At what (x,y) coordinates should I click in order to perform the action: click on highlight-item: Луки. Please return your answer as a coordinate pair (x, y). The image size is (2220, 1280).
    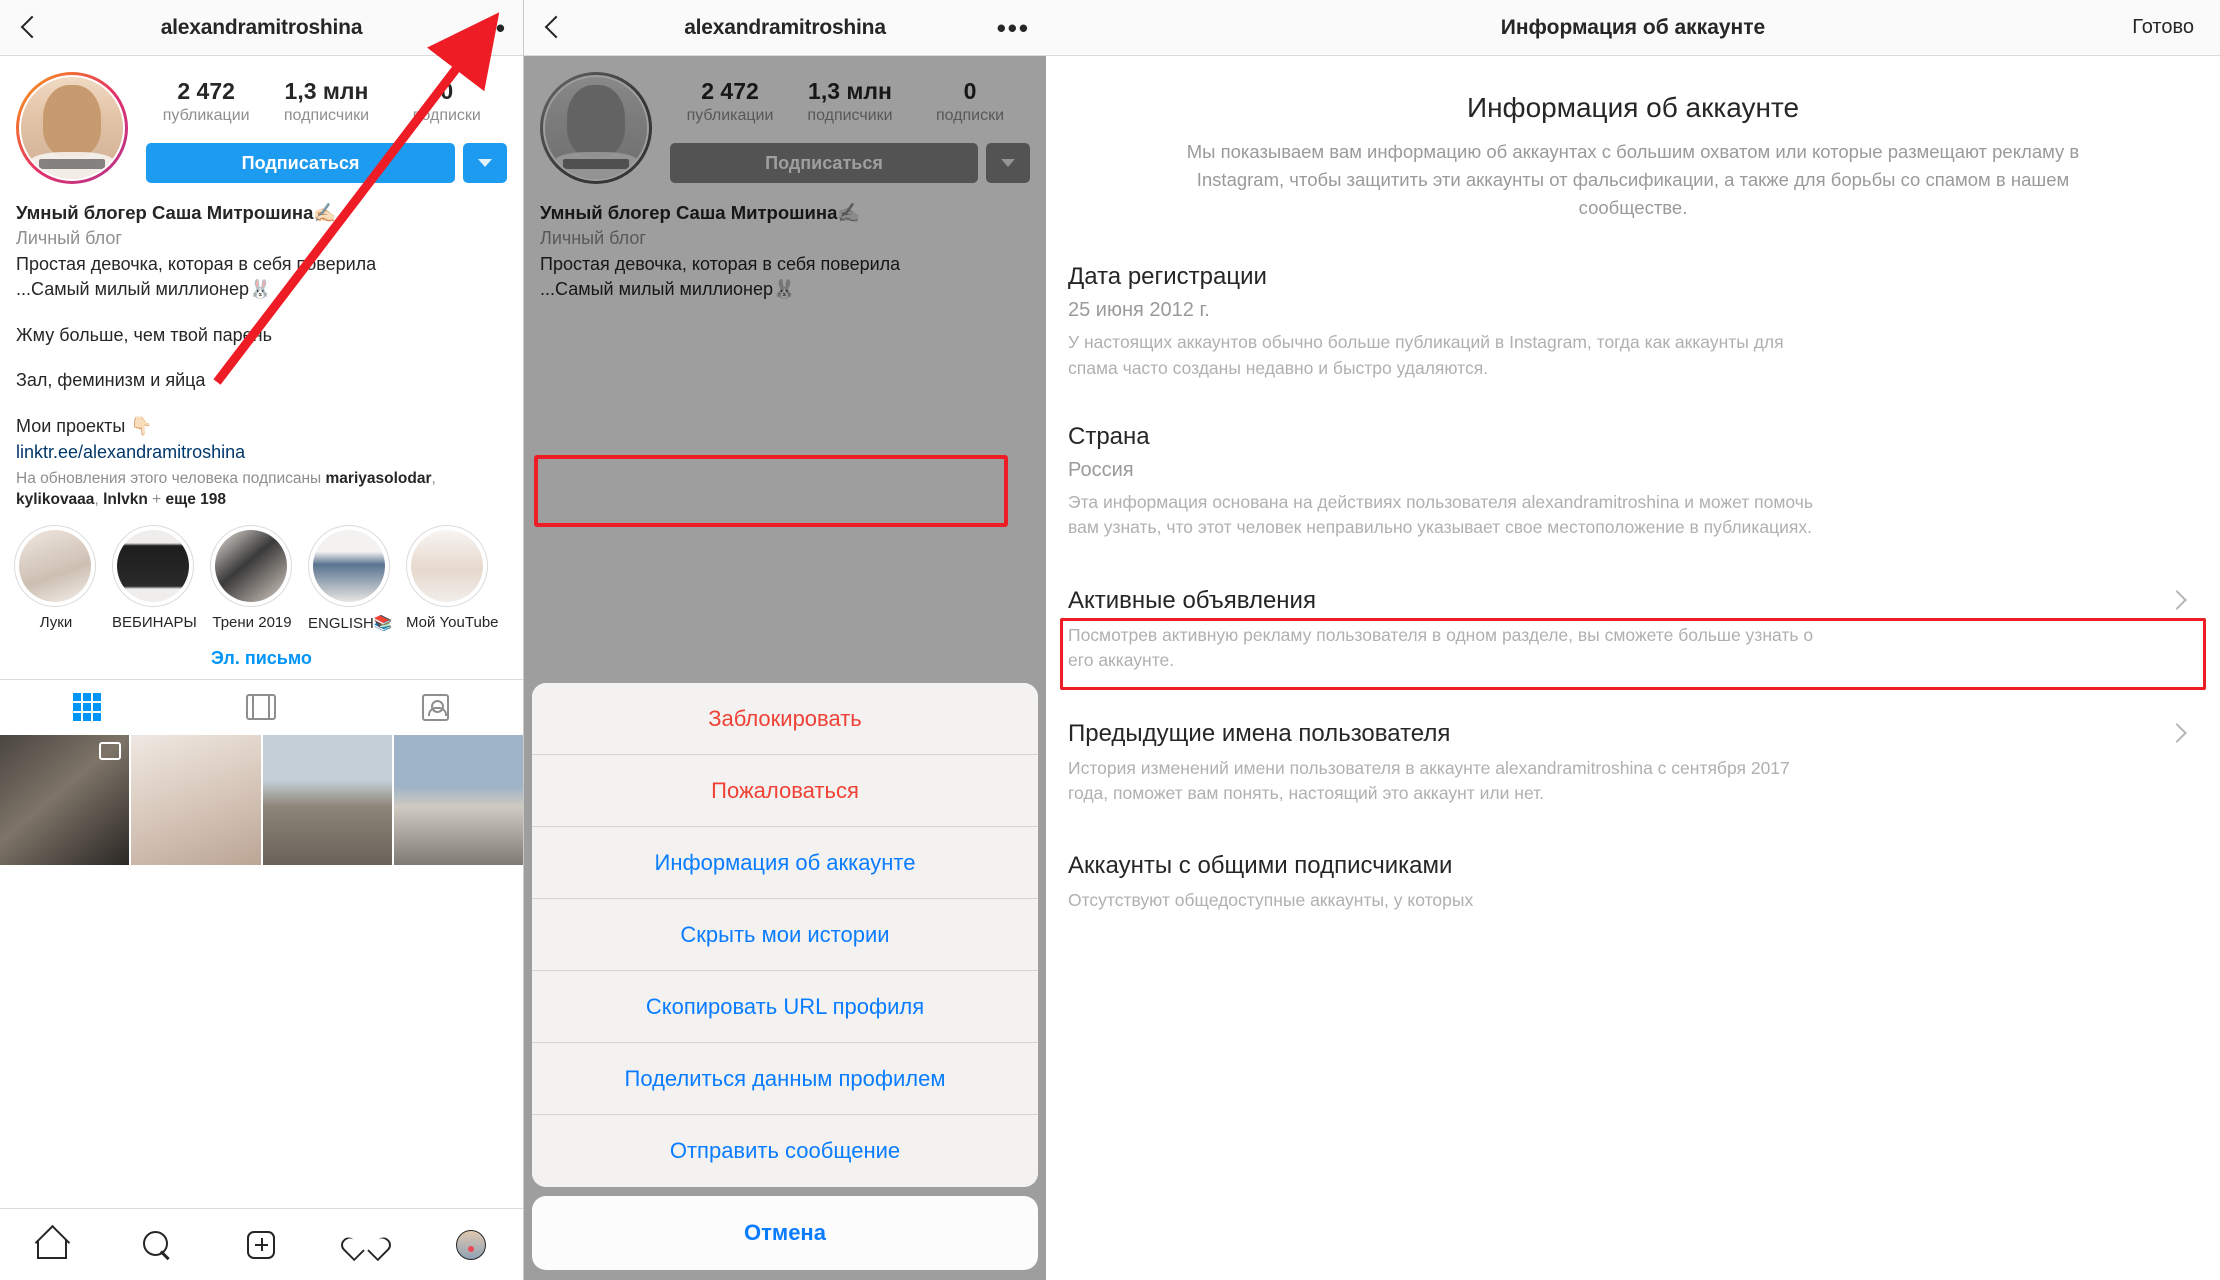
    Looking at the image, I should click on (56, 578).